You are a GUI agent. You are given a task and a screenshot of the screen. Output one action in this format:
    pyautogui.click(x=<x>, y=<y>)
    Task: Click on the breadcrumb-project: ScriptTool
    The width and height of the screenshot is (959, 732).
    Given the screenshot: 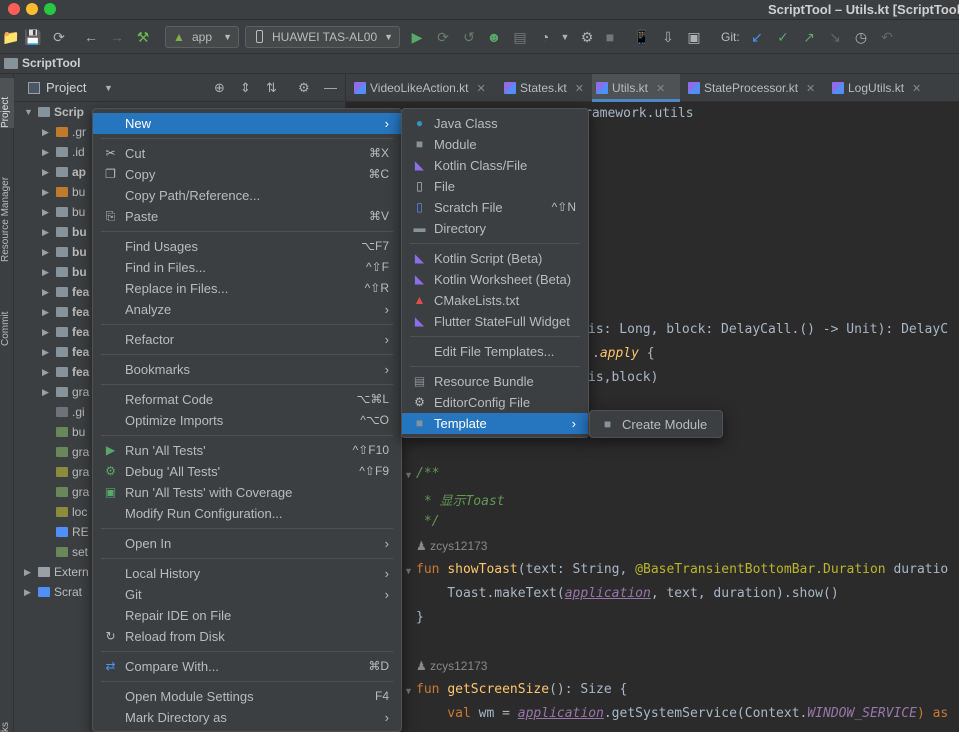 What is the action you would take?
    pyautogui.click(x=51, y=63)
    